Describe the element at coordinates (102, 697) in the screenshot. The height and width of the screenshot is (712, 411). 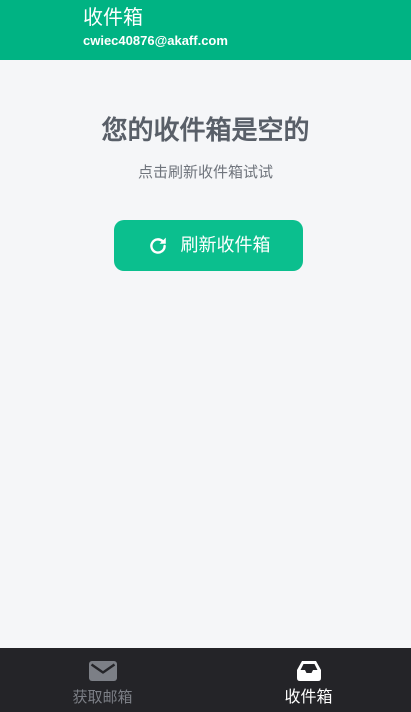
I see `nav-label-get-mailbox: 获取邮箱` at that location.